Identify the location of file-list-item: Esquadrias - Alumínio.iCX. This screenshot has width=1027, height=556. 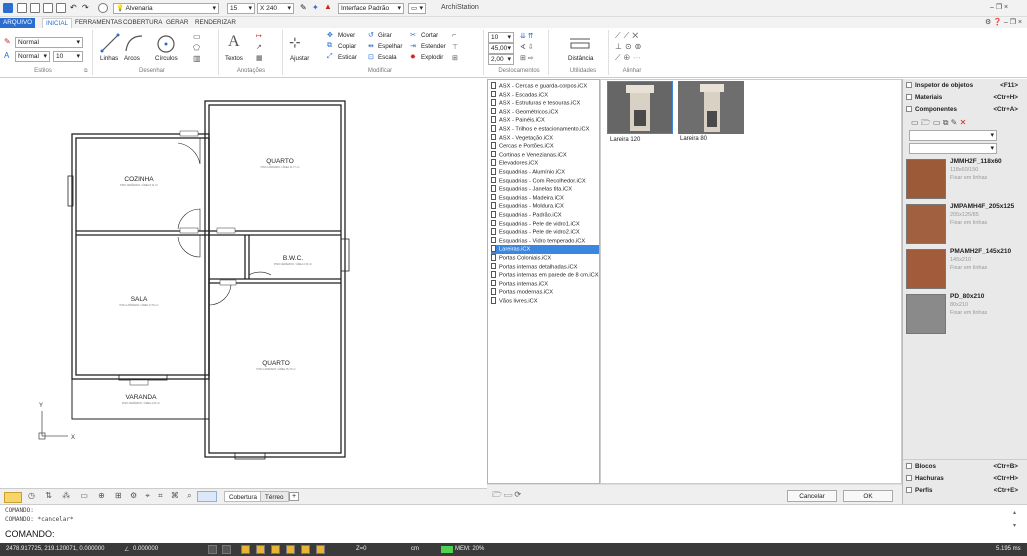
(545, 172).